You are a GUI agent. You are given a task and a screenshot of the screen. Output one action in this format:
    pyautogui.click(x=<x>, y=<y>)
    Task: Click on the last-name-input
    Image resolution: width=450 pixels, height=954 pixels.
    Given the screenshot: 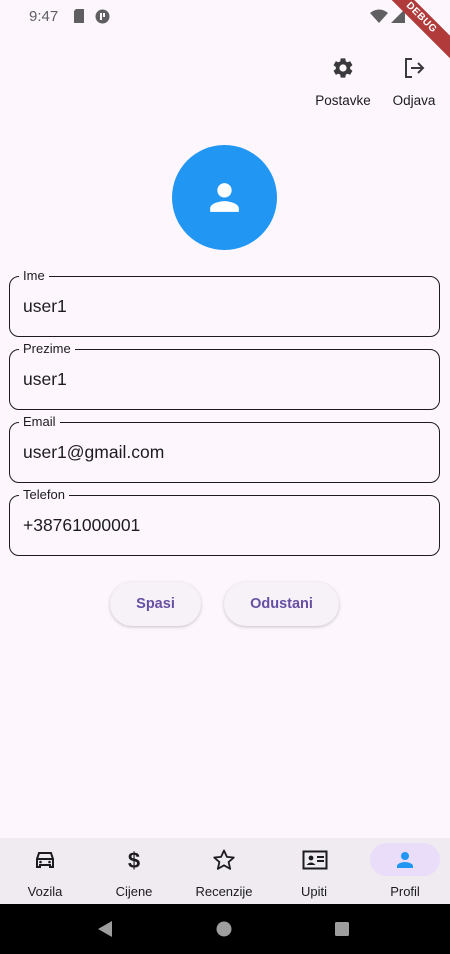 What is the action you would take?
    pyautogui.click(x=223, y=379)
    